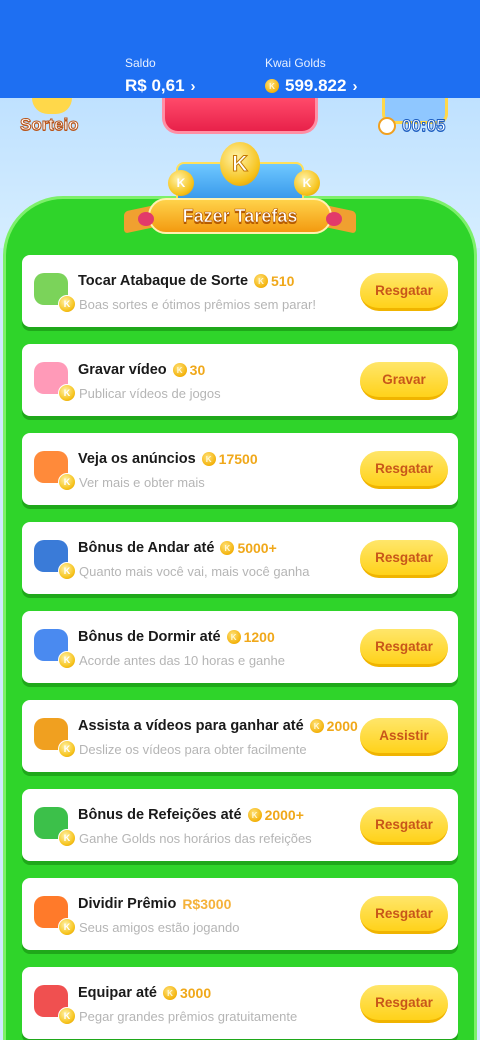  I want to click on clock-icon, so click(387, 126).